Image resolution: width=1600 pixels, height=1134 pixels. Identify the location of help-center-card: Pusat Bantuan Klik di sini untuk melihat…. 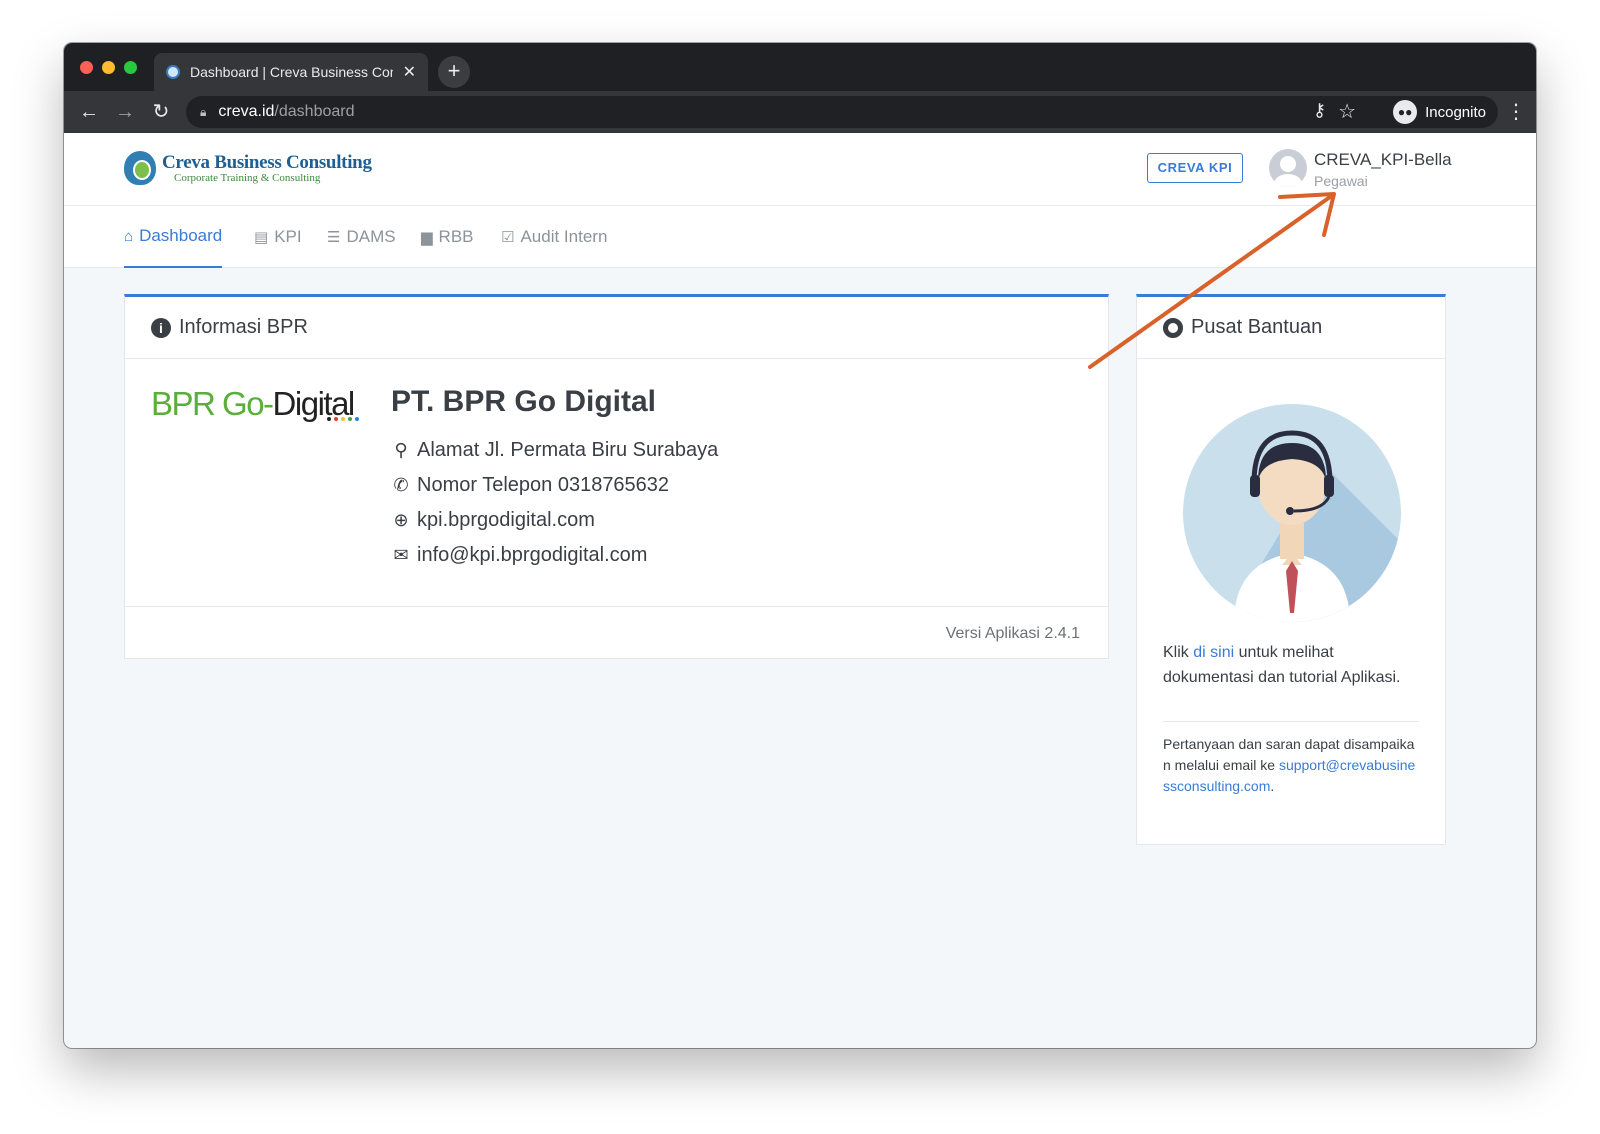
(1291, 569).